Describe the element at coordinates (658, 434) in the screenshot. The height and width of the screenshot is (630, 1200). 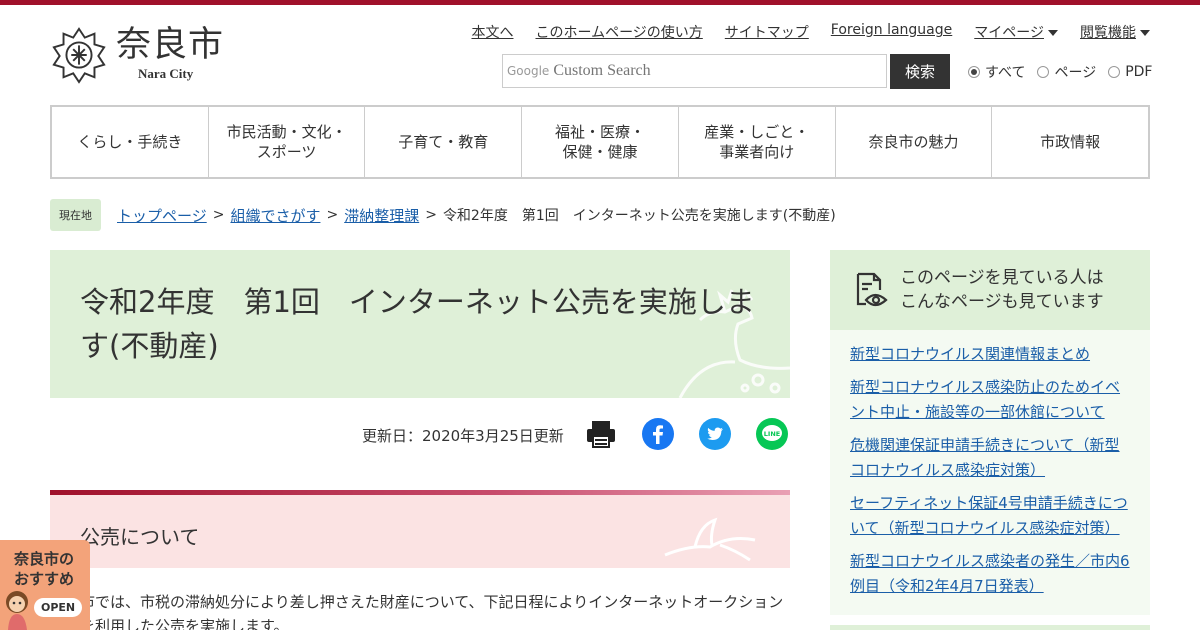
I see `facebook-icon` at that location.